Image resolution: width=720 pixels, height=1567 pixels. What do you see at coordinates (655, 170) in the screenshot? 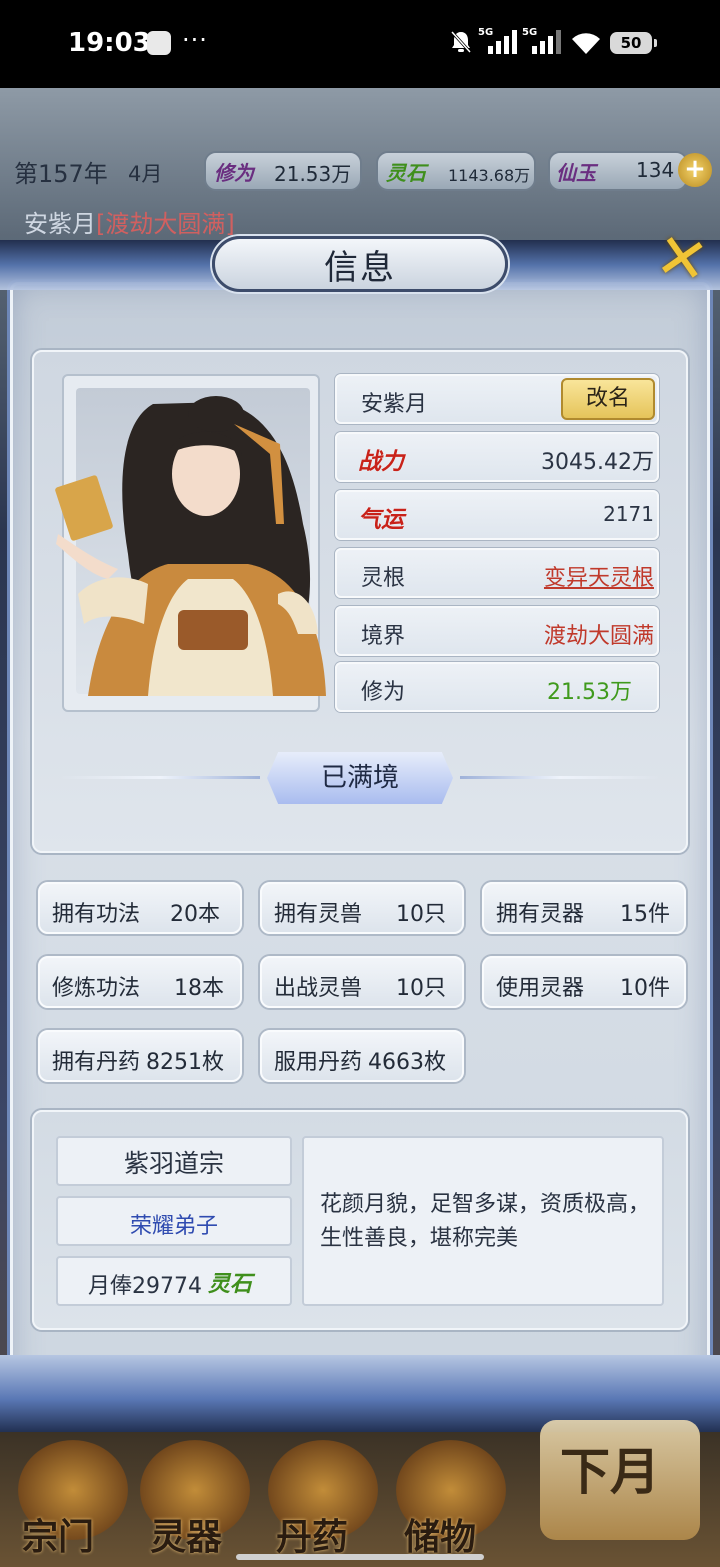
I see `jade-value: 134` at bounding box center [655, 170].